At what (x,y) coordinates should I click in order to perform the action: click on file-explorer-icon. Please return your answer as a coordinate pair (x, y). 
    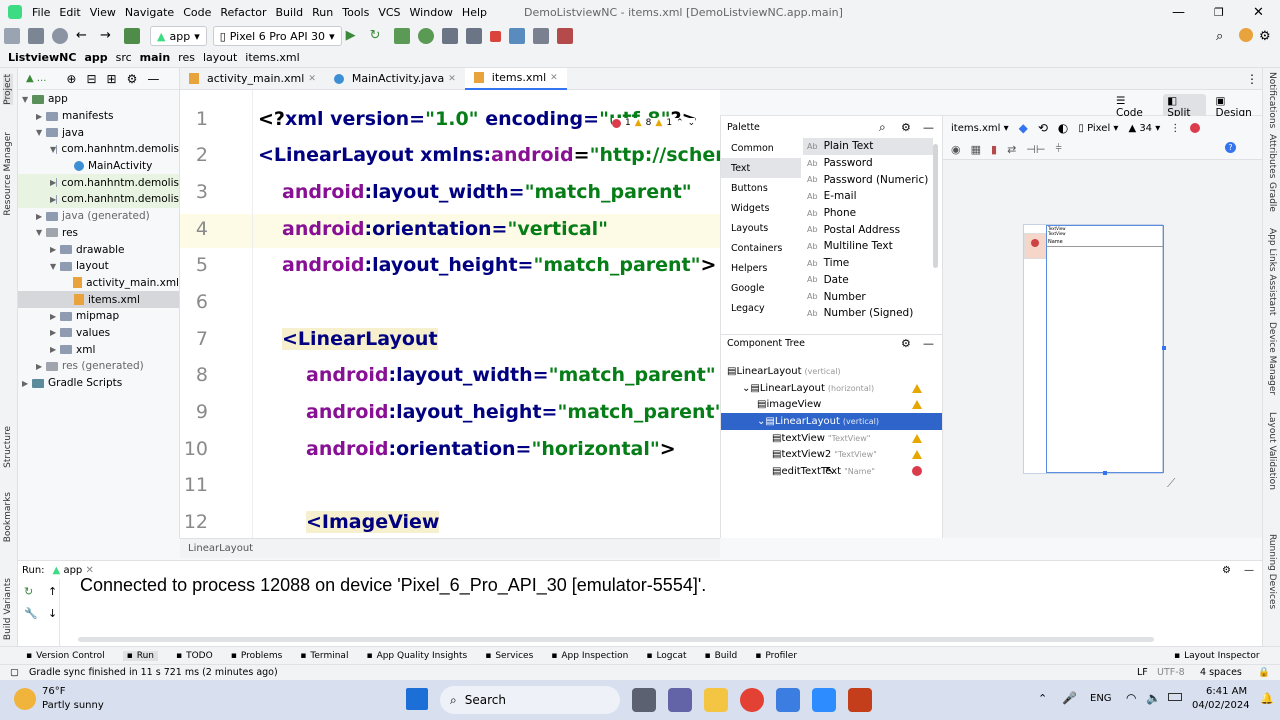
    Looking at the image, I should click on (716, 700).